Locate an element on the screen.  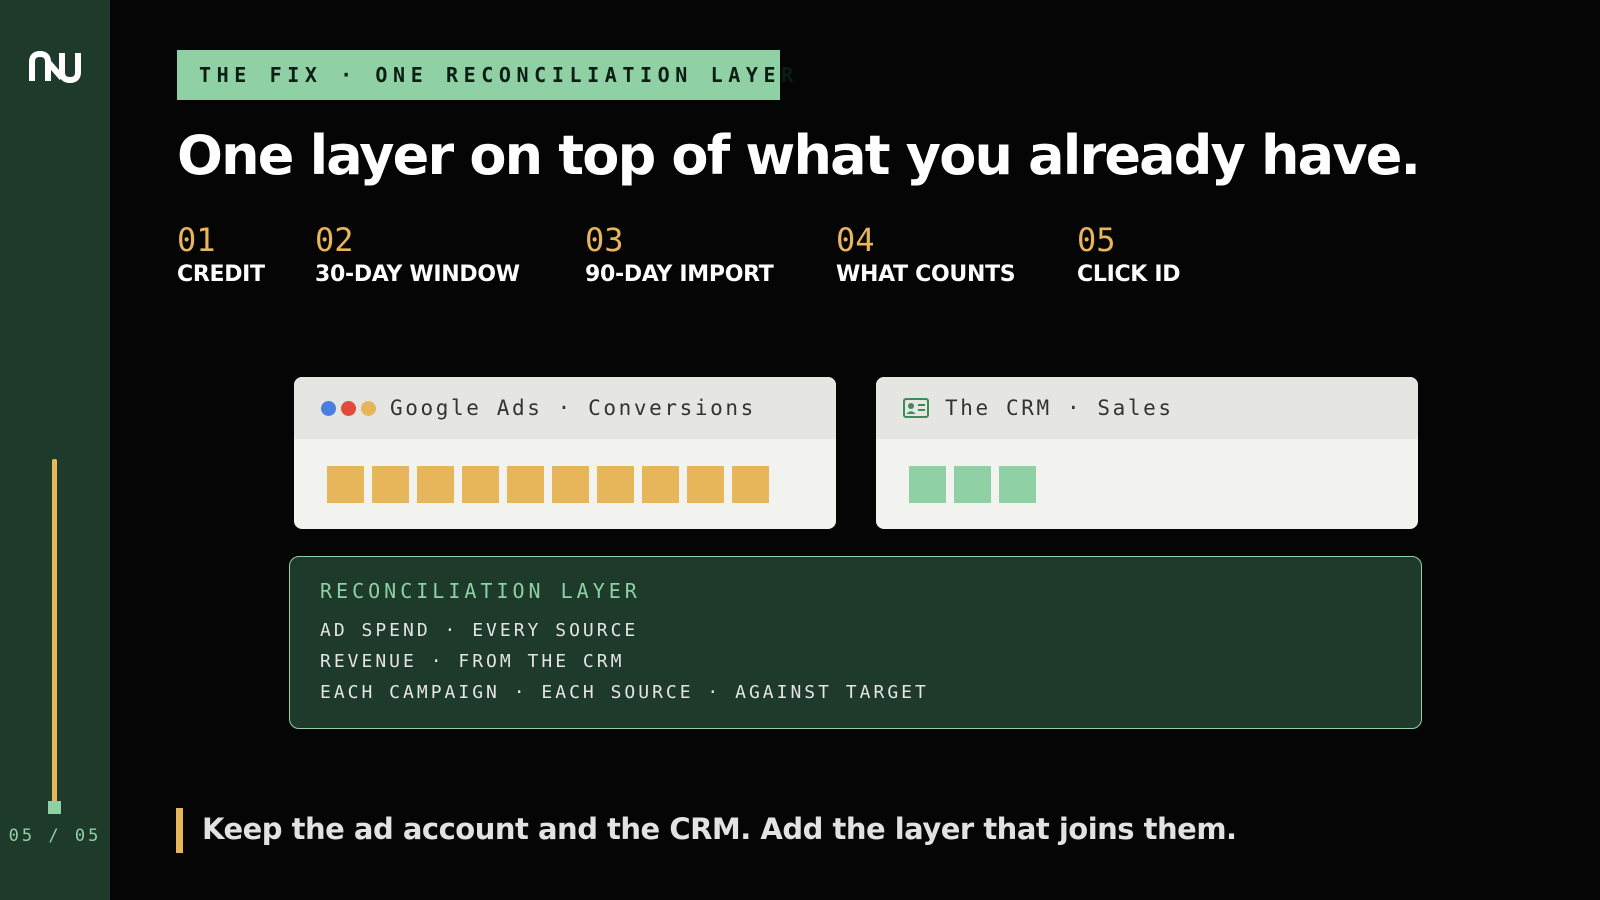
conversion-blocks is located at coordinates (565, 471).